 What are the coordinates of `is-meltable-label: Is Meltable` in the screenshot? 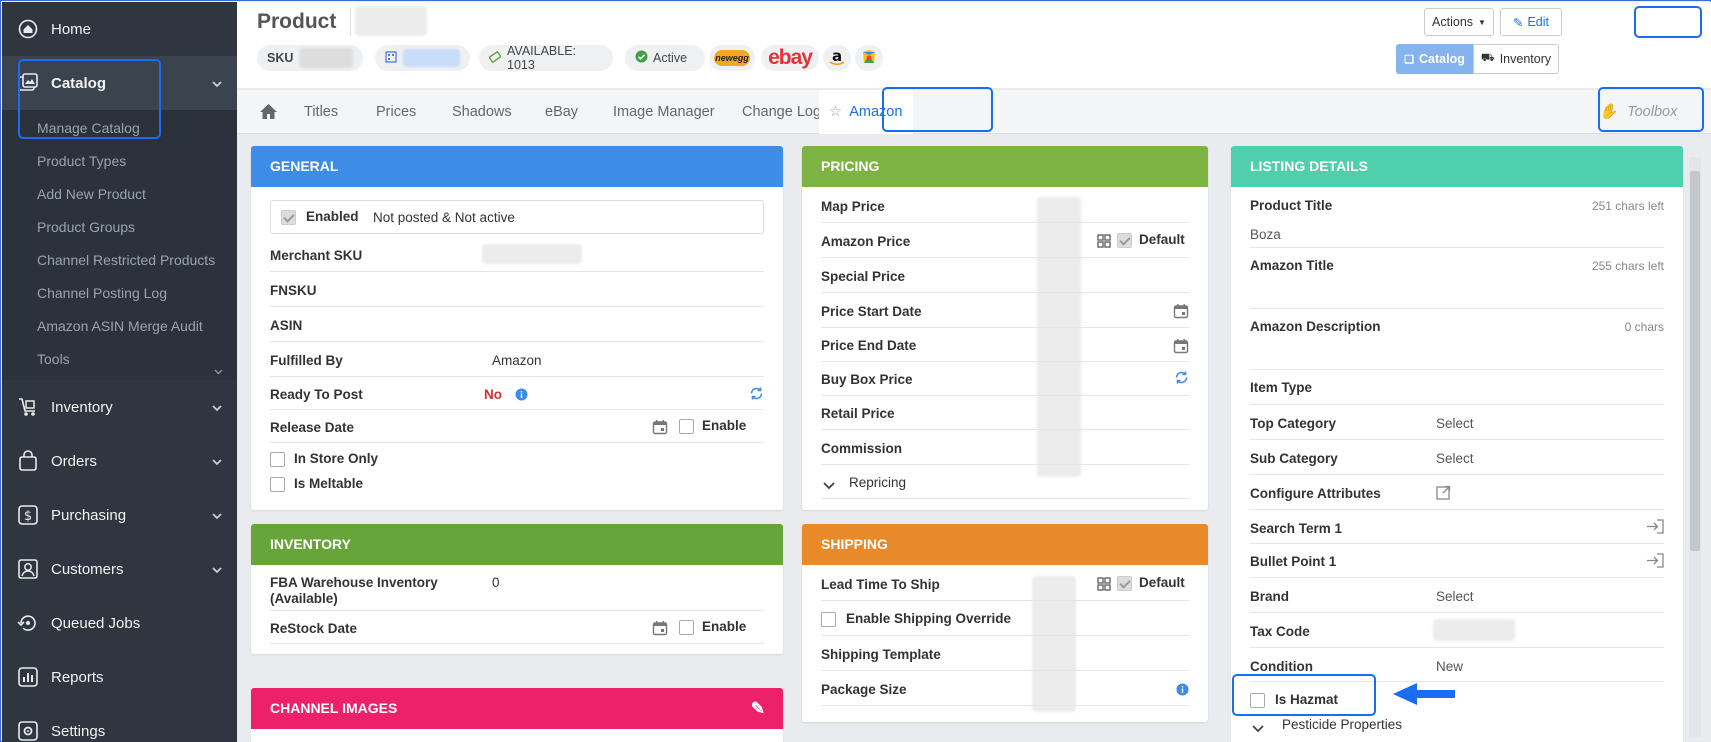 It's located at (329, 483).